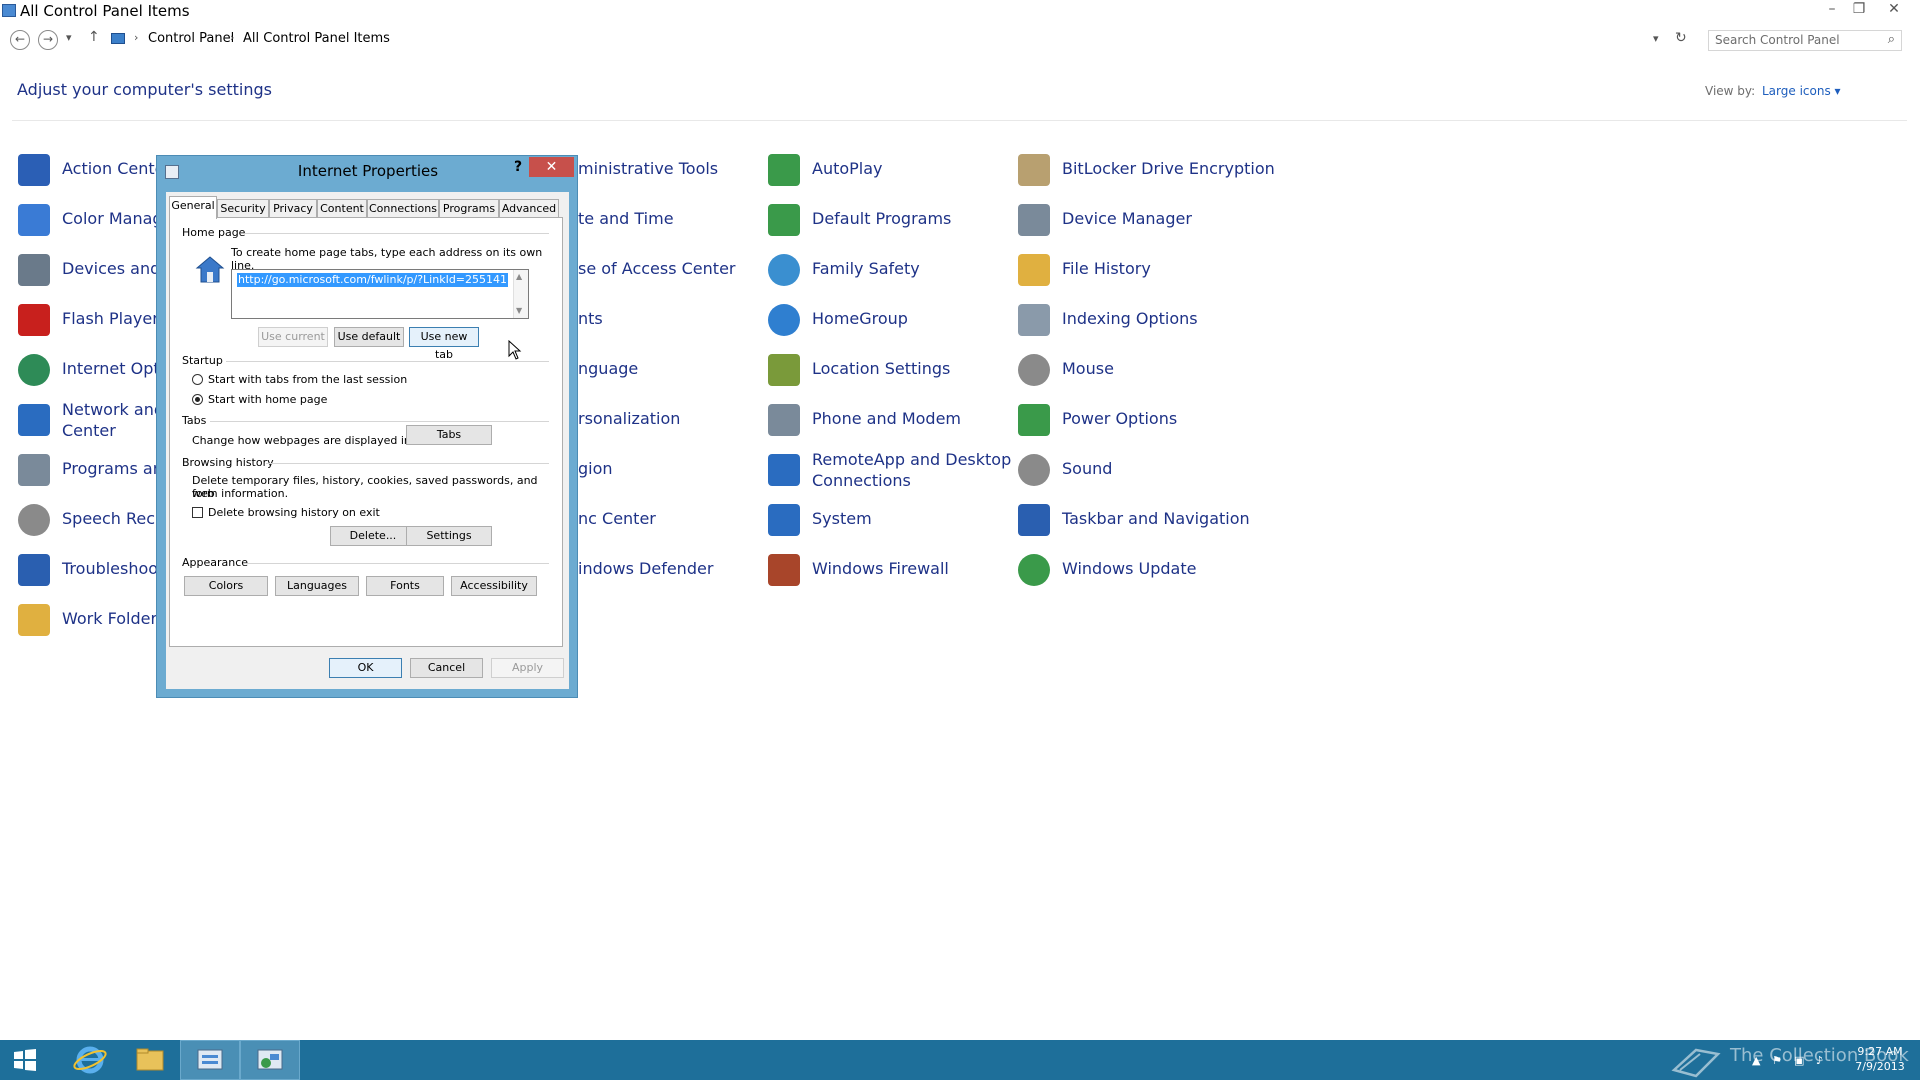 The image size is (1920, 1084). Describe the element at coordinates (197, 399) in the screenshot. I see `startup-home-page-radio` at that location.